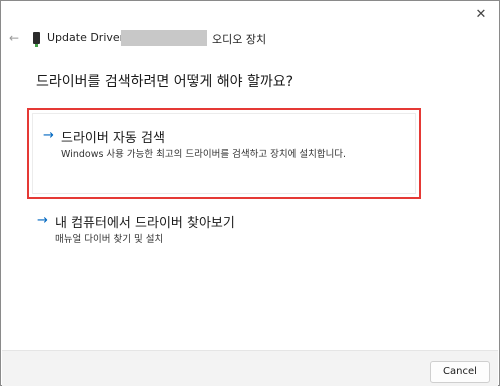  Describe the element at coordinates (165, 82) in the screenshot. I see `search-question-heading: 드라이버를 검색하려면 어떻게 해야 할까요?` at that location.